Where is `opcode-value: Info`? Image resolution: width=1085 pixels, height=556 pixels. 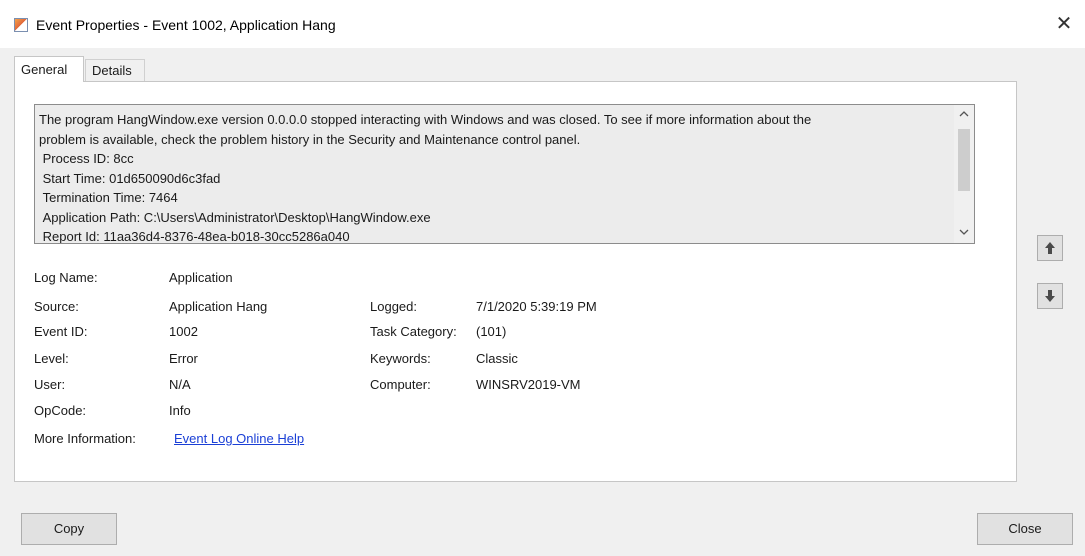 opcode-value: Info is located at coordinates (180, 410).